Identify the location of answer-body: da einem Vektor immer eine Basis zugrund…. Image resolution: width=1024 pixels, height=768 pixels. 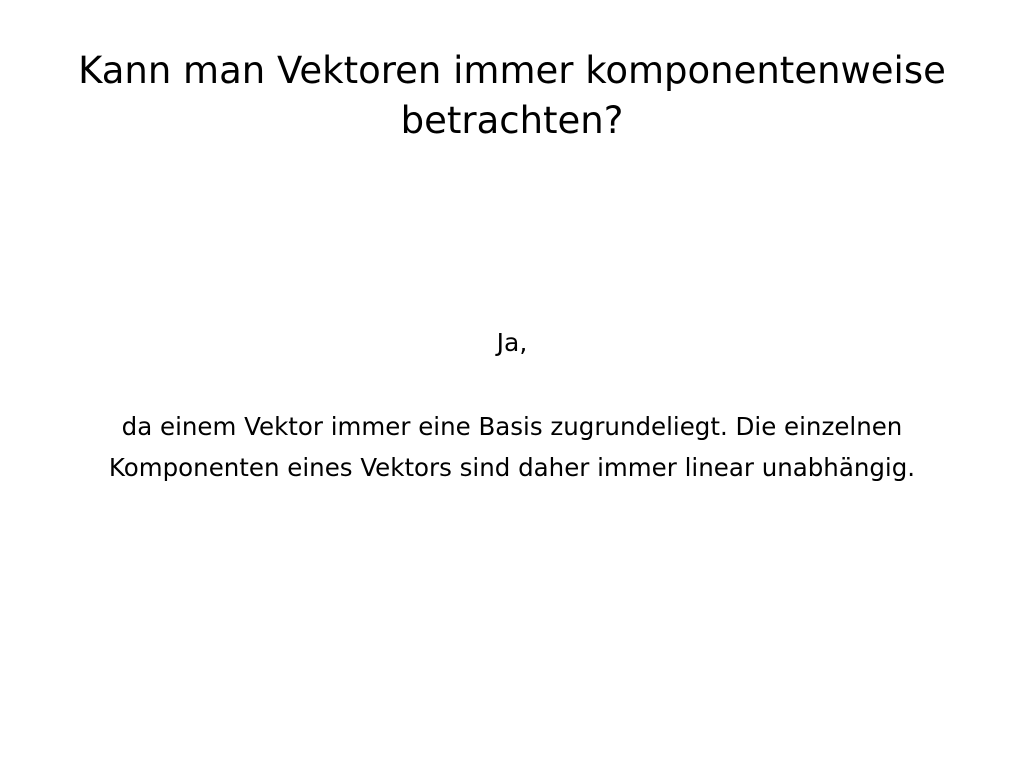
(512, 447).